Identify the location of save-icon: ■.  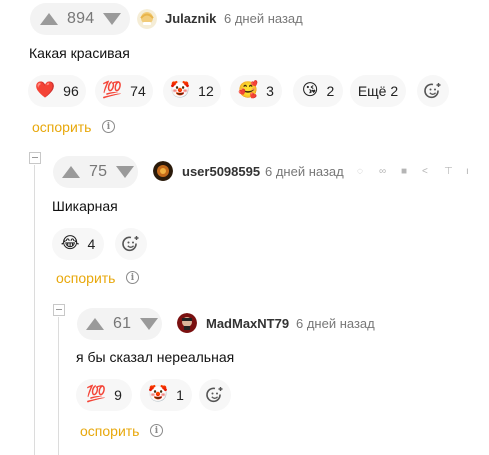
(404, 172).